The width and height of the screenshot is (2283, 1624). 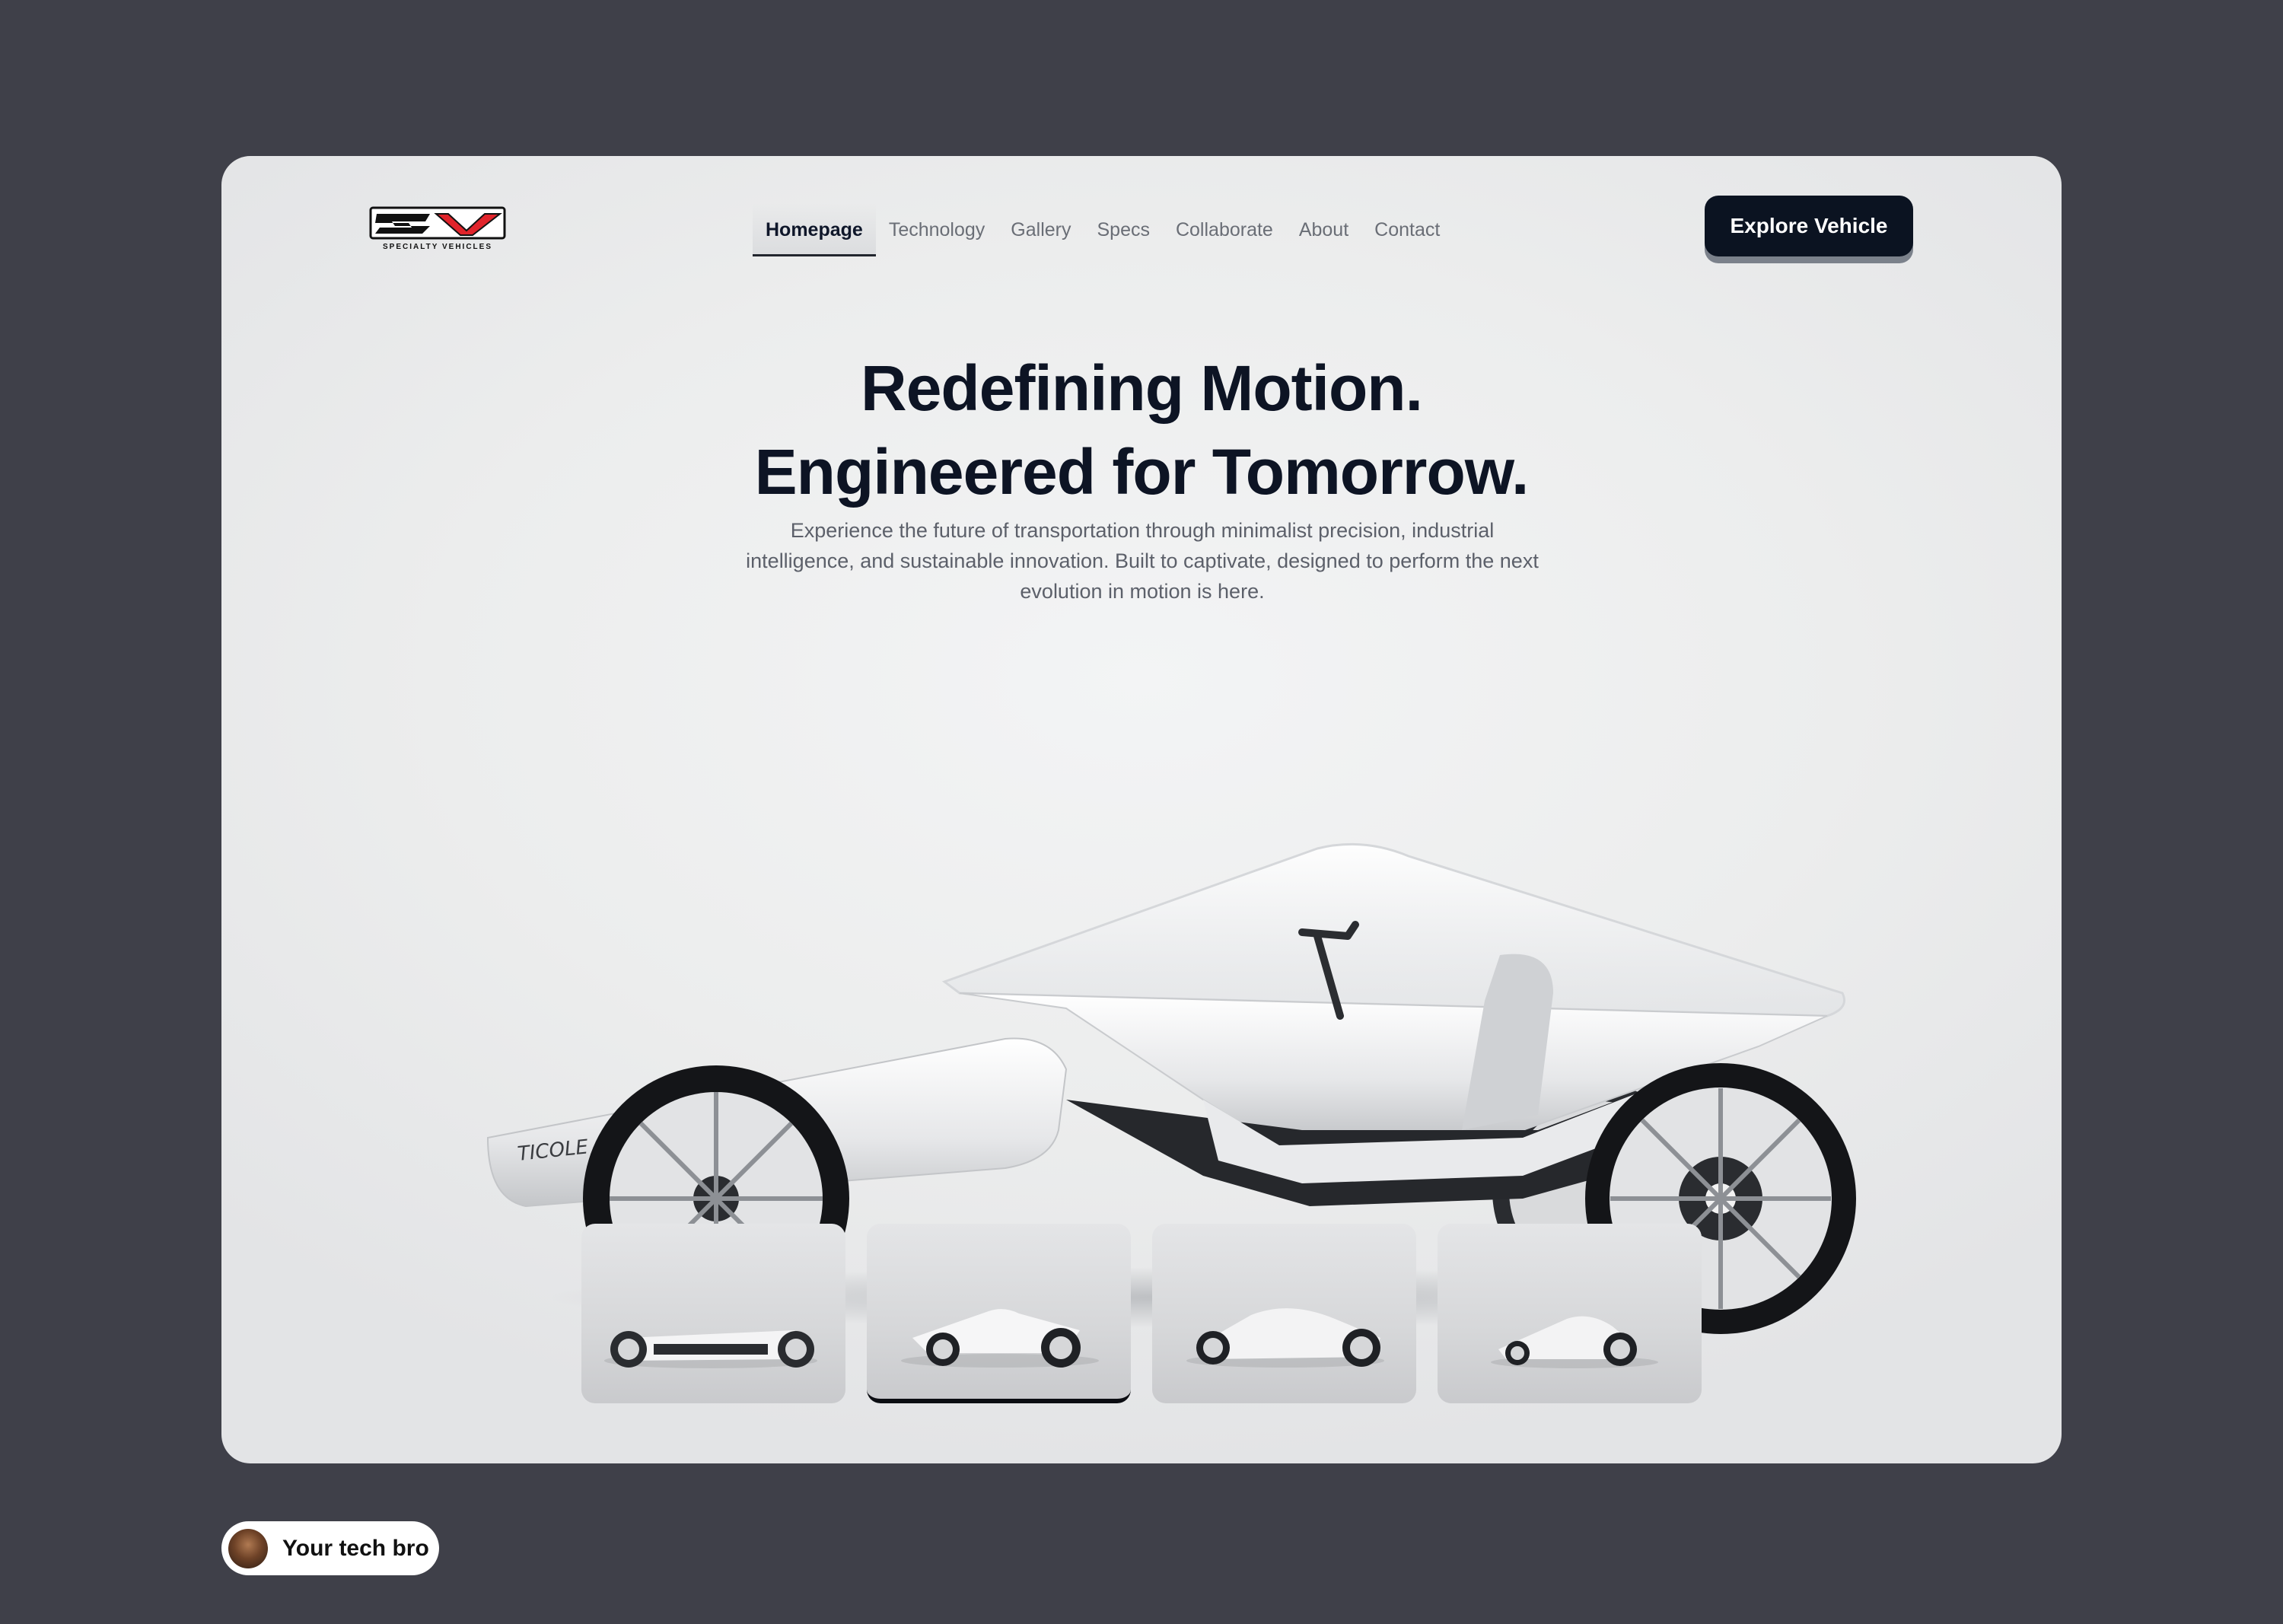 What do you see at coordinates (1809, 226) in the screenshot?
I see `explore-vehicle-button: Explore Vehicle` at bounding box center [1809, 226].